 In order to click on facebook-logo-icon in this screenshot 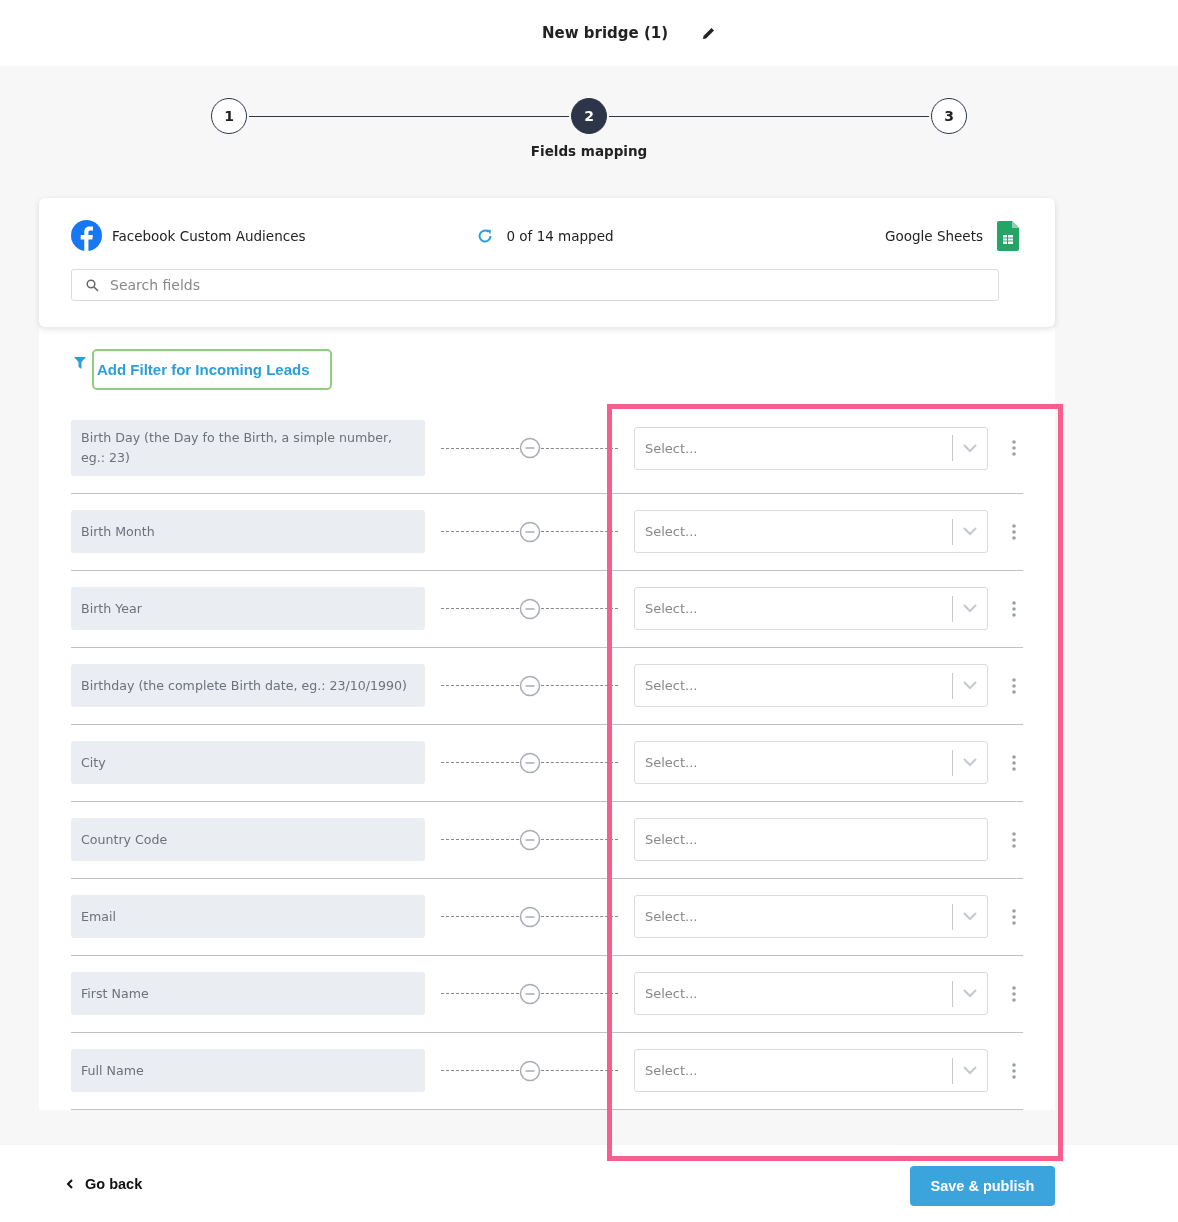, I will do `click(86, 235)`.